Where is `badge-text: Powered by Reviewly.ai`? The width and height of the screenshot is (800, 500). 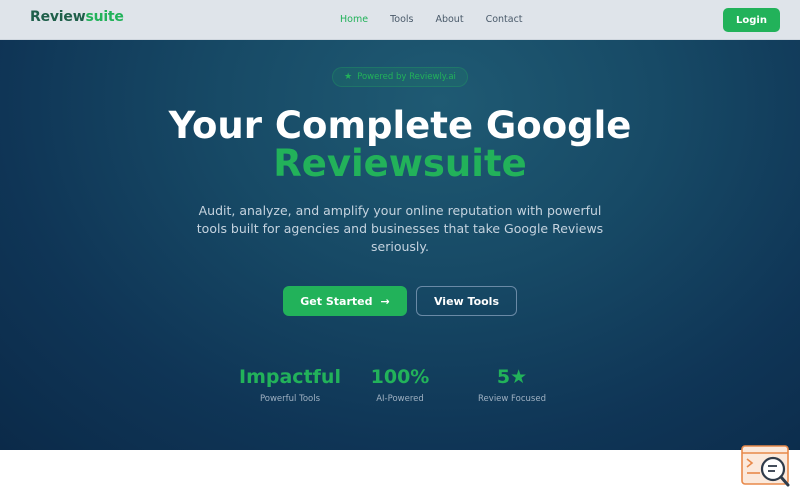
badge-text: Powered by Reviewly.ai is located at coordinates (406, 77).